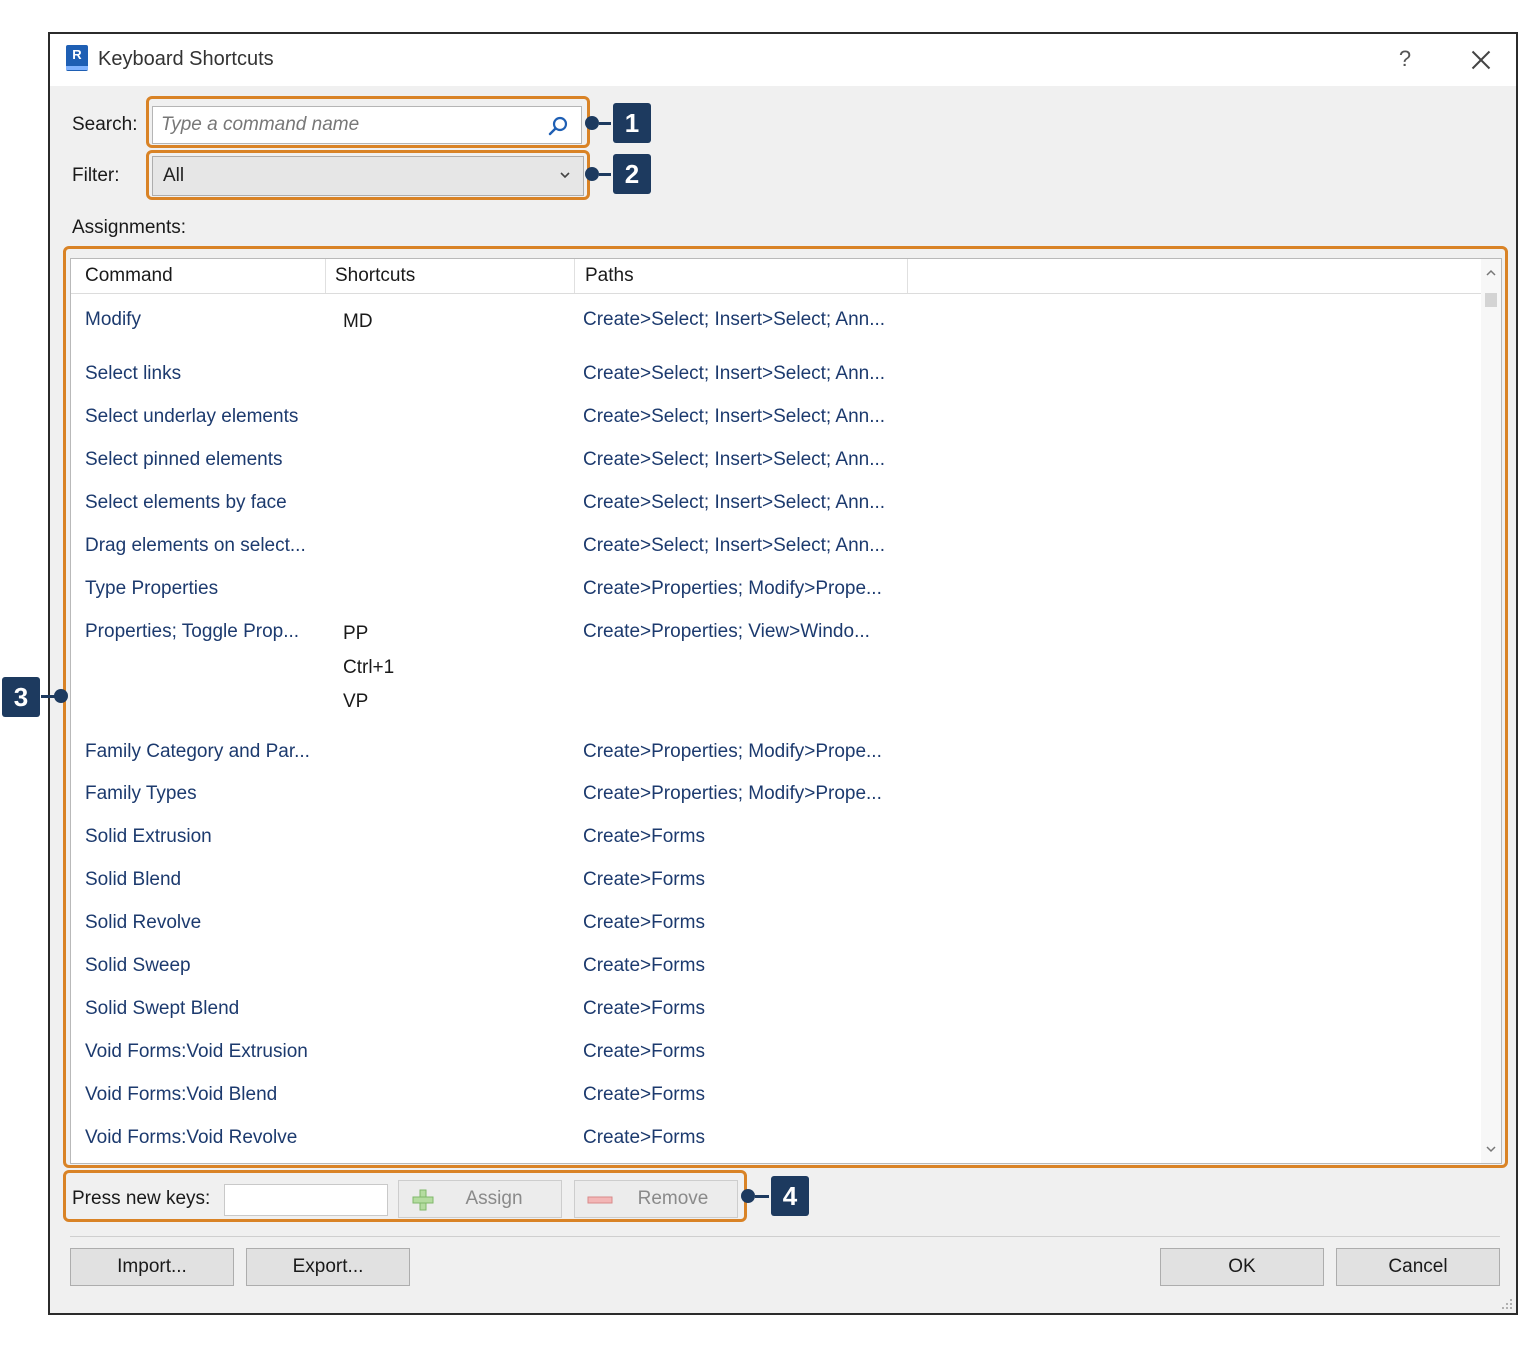 The image size is (1520, 1348). Describe the element at coordinates (632, 123) in the screenshot. I see `callout-1: 1` at that location.